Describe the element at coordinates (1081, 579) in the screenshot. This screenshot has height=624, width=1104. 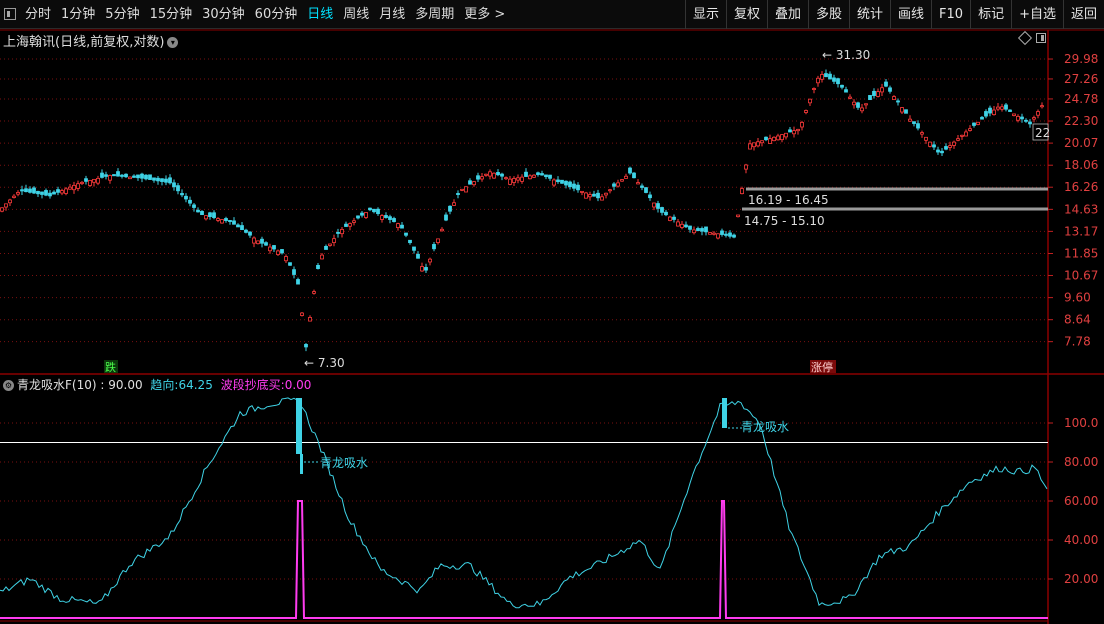
I see `indicator-axis-label: 20.00` at that location.